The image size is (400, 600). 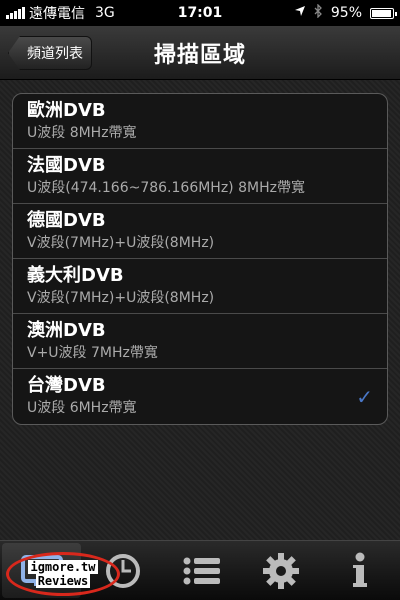 I want to click on battery-icon, so click(x=383, y=13).